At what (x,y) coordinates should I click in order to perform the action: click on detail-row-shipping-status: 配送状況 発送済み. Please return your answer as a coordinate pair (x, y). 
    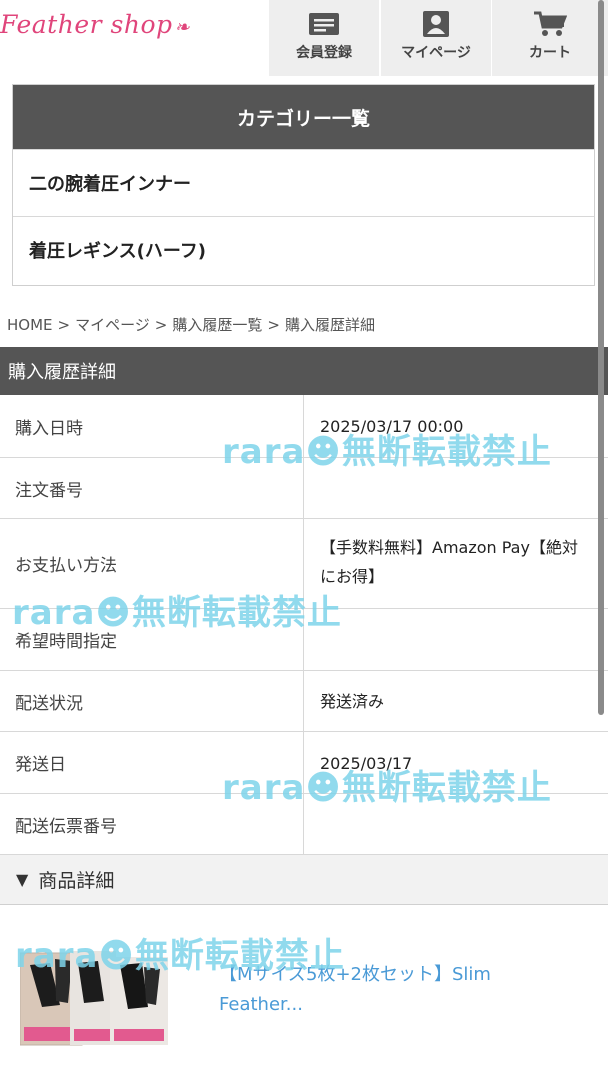
    Looking at the image, I should click on (304, 701).